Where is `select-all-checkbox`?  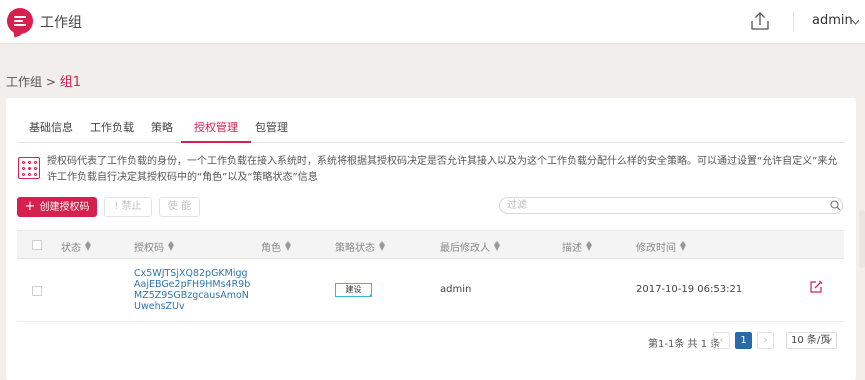 select-all-checkbox is located at coordinates (37, 245).